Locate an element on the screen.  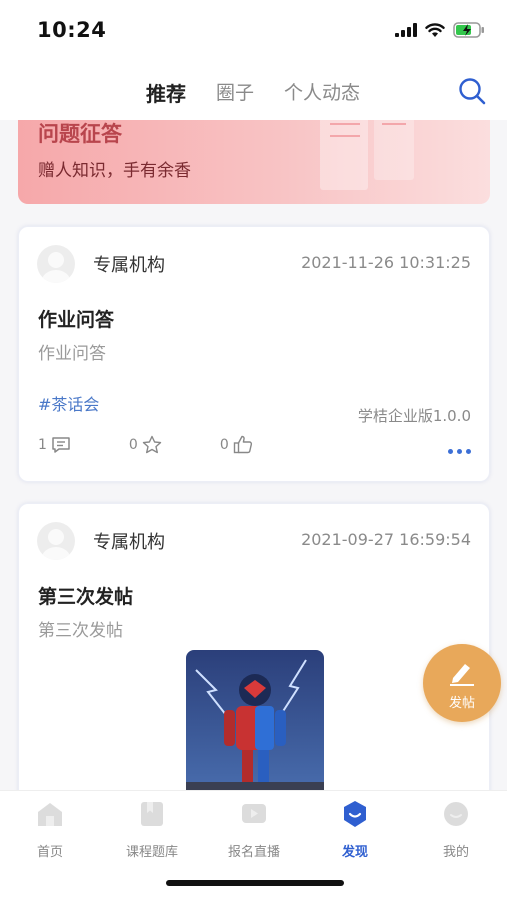
tab-home-label: 首页 is located at coordinates (49, 852).